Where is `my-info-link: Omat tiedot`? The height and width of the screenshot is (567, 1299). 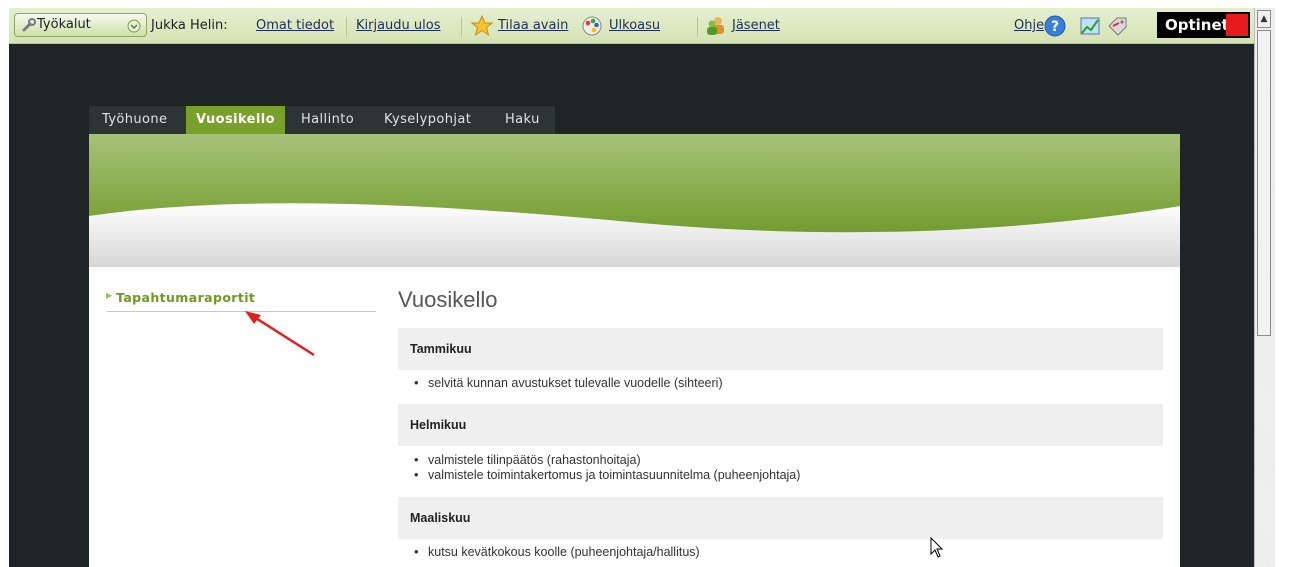
my-info-link: Omat tiedot is located at coordinates (295, 25).